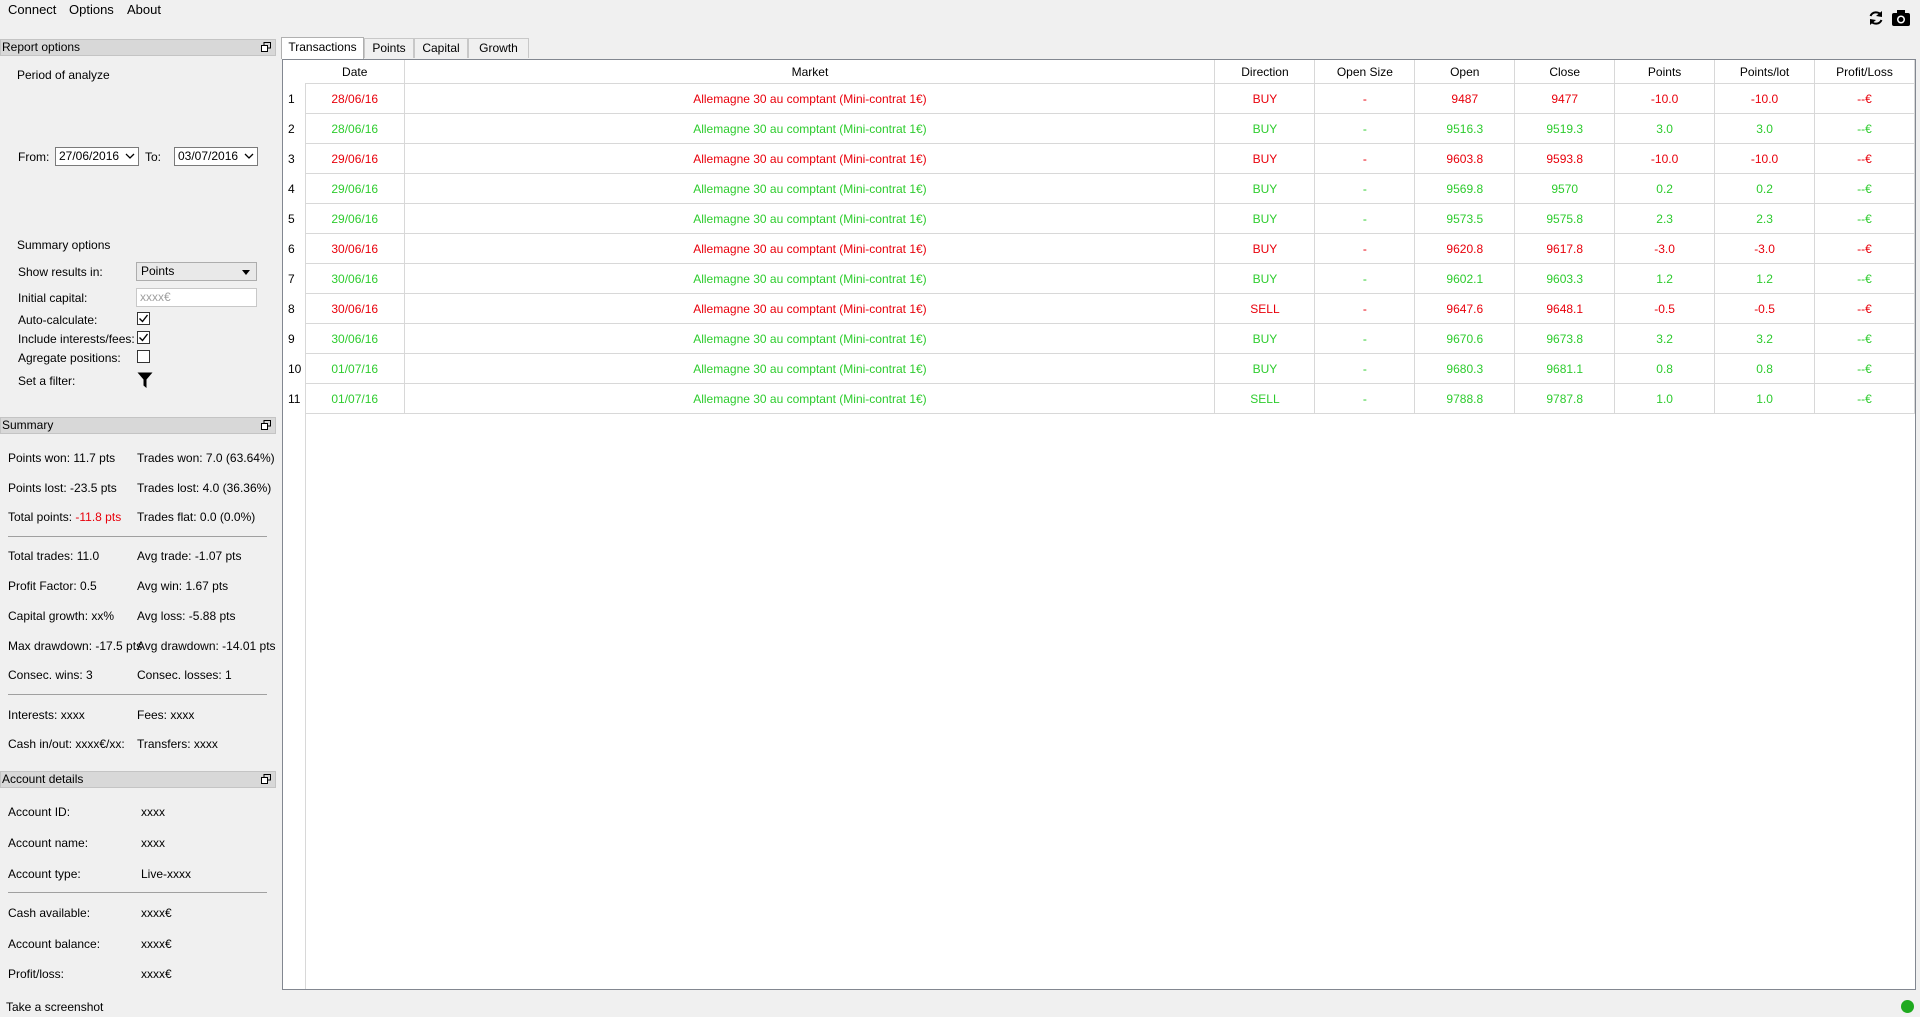  I want to click on table-cell: 0.2, so click(1665, 188).